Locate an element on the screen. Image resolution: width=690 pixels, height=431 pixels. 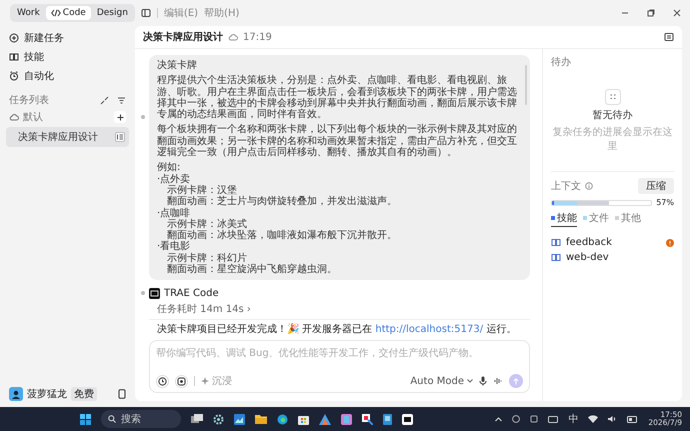
prompt-placeholder: 帮你编写代码、调试 Bug、优化性能等开发工作，交付生产级代码产物。 is located at coordinates (318, 353).